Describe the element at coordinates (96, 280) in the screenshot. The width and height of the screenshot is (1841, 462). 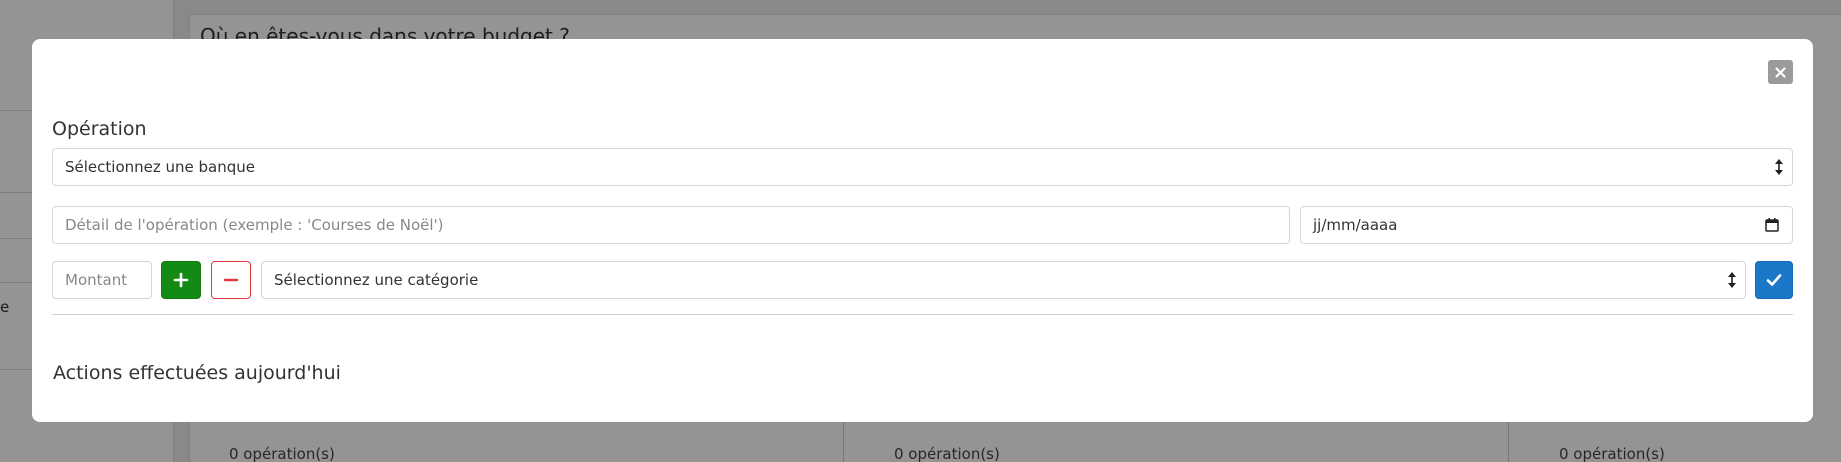
I see `amount-placeholder: Montant` at that location.